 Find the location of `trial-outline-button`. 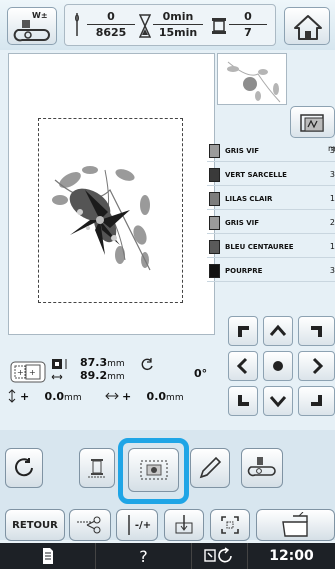

trial-outline-button is located at coordinates (230, 525).